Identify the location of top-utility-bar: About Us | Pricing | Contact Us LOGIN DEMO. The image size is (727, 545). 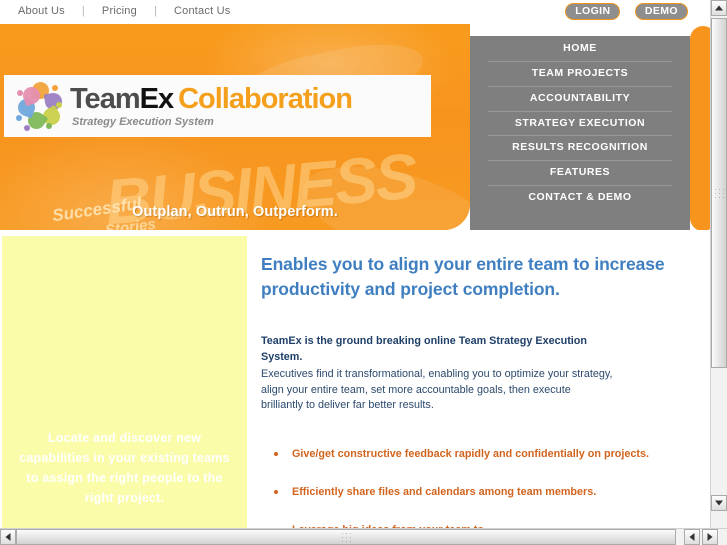
(355, 12).